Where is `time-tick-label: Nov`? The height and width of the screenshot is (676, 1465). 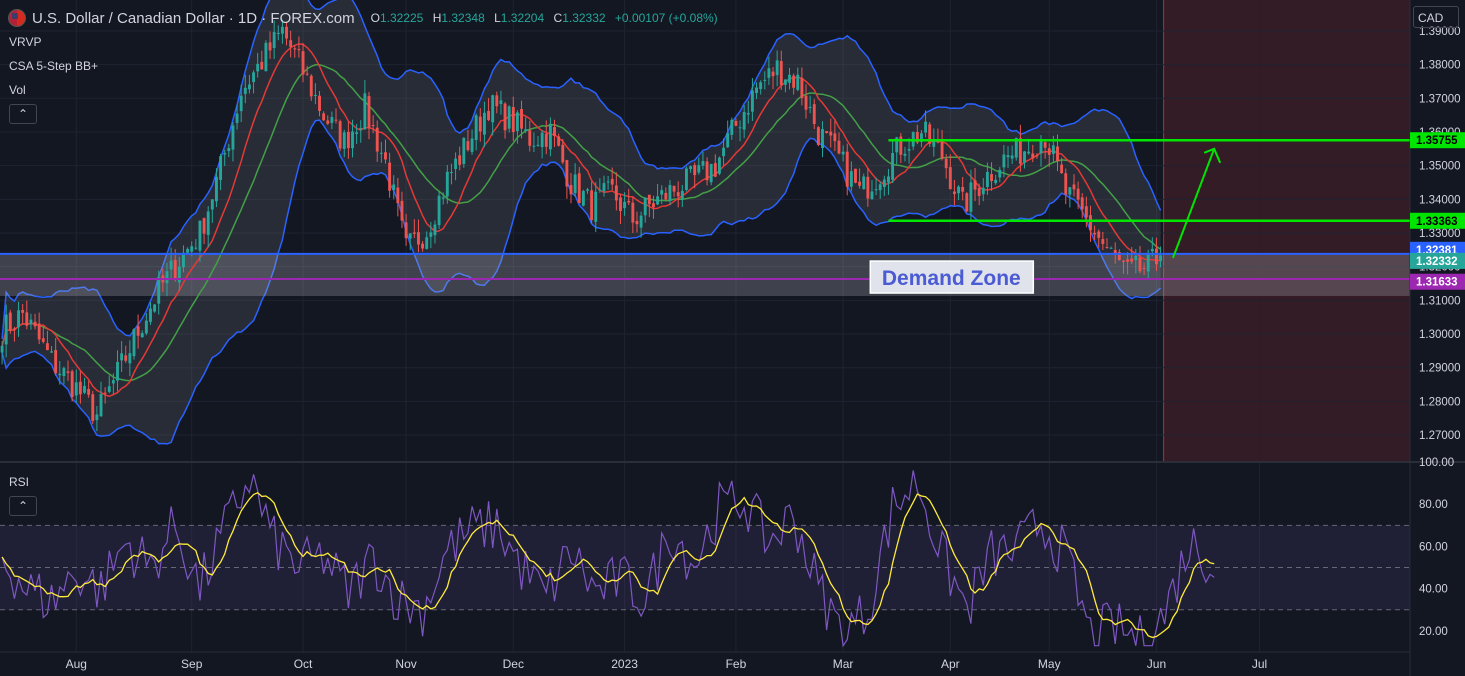
time-tick-label: Nov is located at coordinates (405, 664).